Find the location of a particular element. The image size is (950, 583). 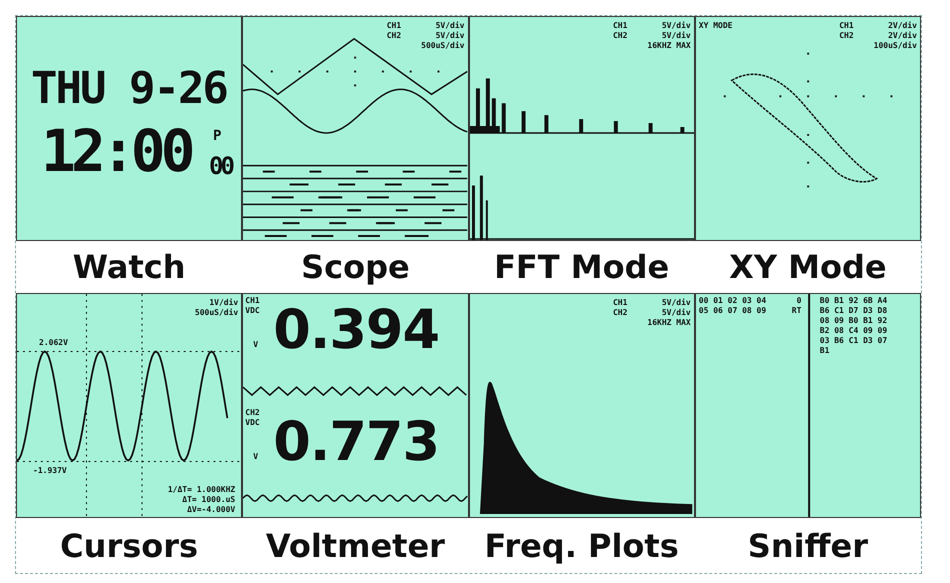

seconds-display: 00 is located at coordinates (220, 166).